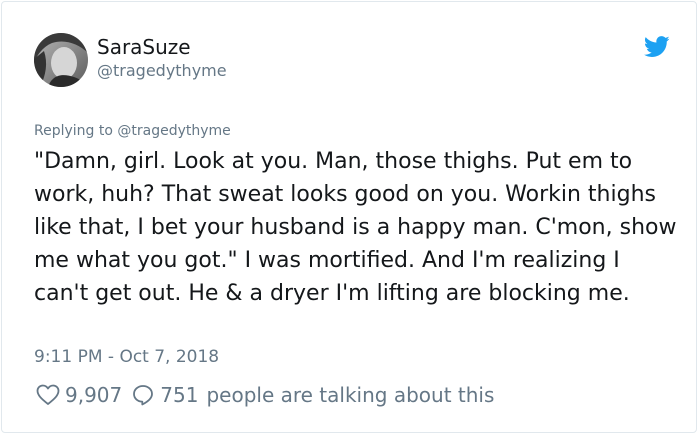 This screenshot has height=436, width=700. I want to click on heart-icon, so click(48, 395).